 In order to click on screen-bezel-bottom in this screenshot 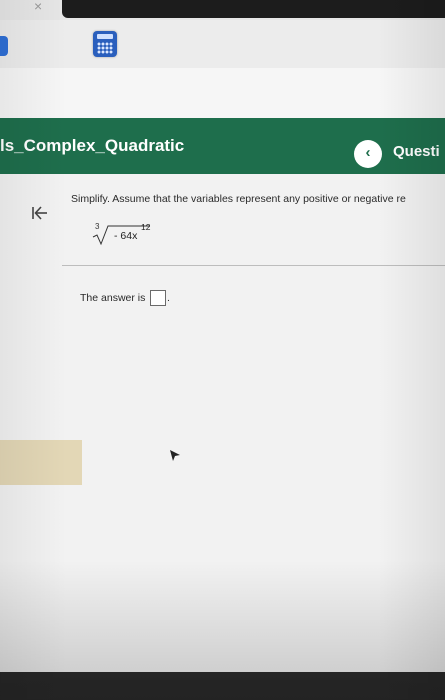, I will do `click(222, 686)`.